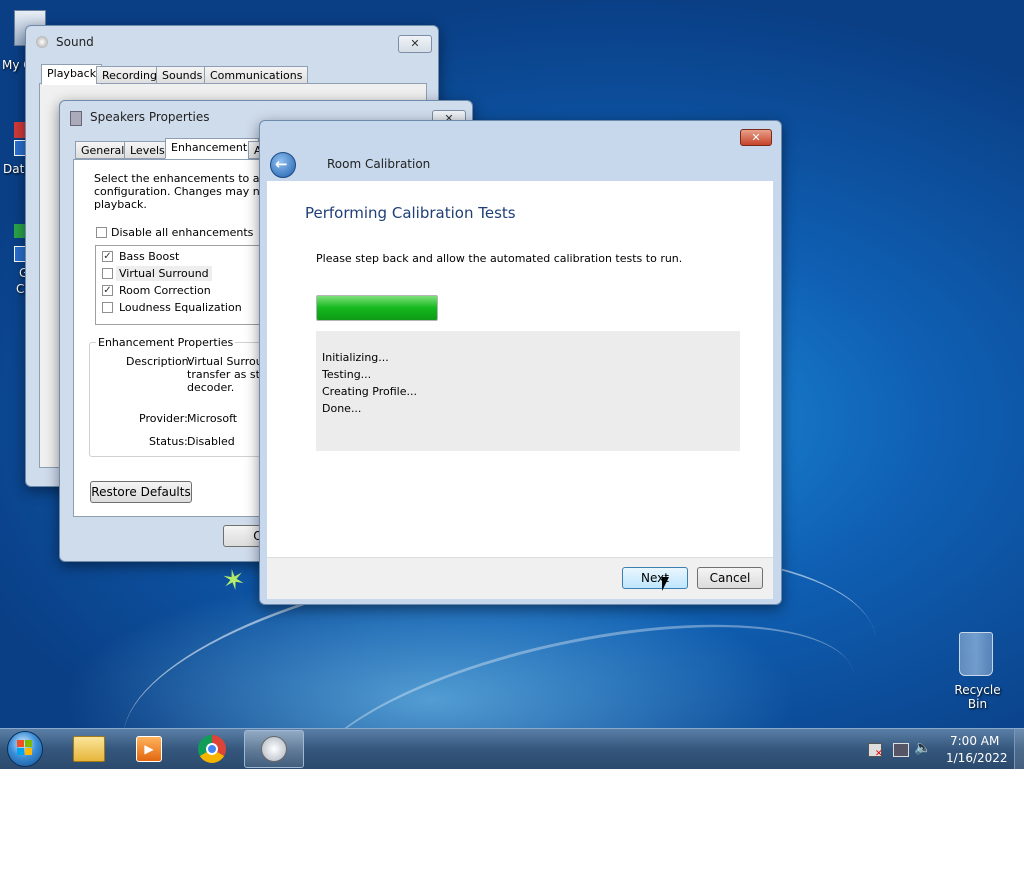 The height and width of the screenshot is (879, 1024). I want to click on desktop-icon-recycle-bin: Recycle Bin, so click(975, 670).